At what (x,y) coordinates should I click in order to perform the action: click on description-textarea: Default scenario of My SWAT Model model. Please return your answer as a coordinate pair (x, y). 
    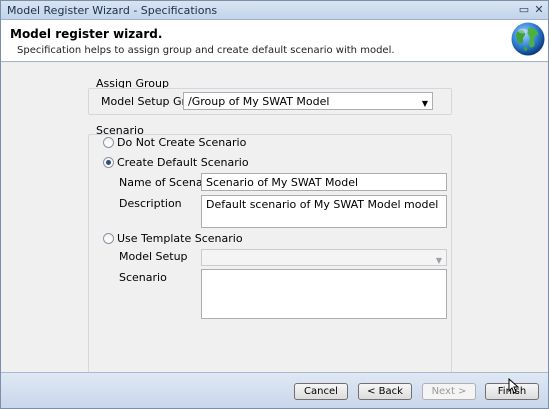
    Looking at the image, I should click on (324, 211).